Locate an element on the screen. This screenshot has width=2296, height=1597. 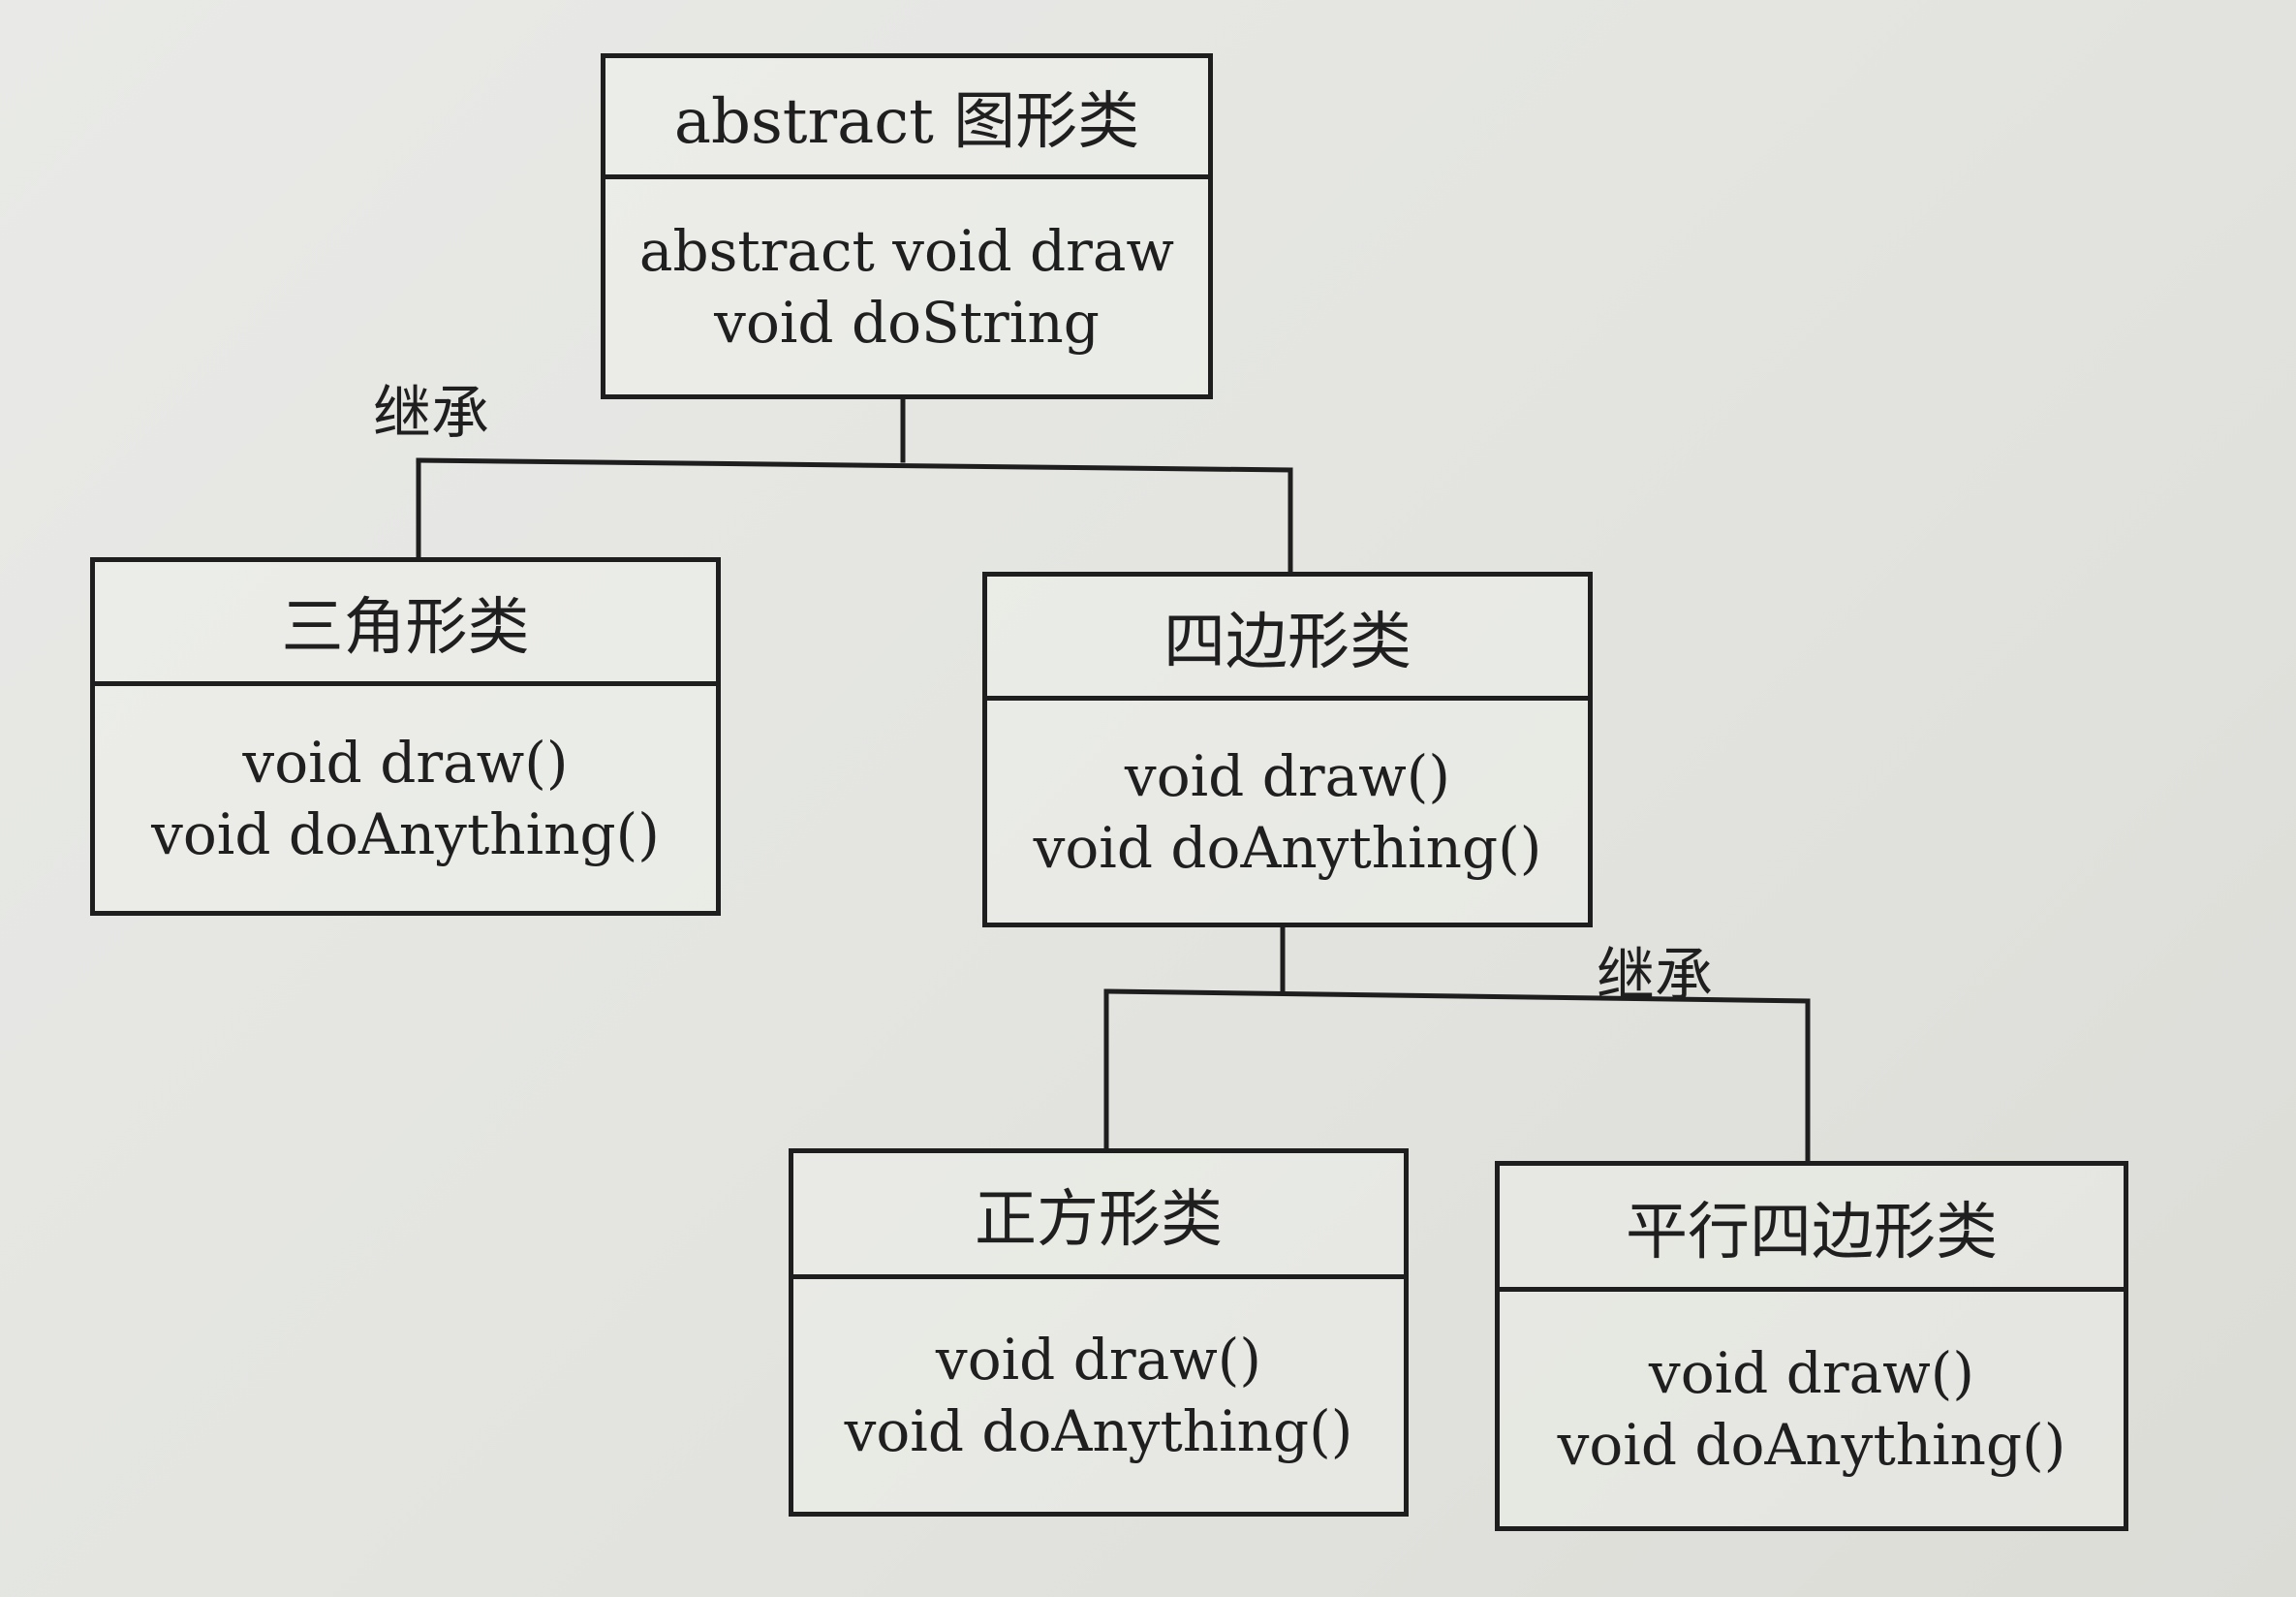
class-name-triangle: 三角形类 is located at coordinates (405, 624).